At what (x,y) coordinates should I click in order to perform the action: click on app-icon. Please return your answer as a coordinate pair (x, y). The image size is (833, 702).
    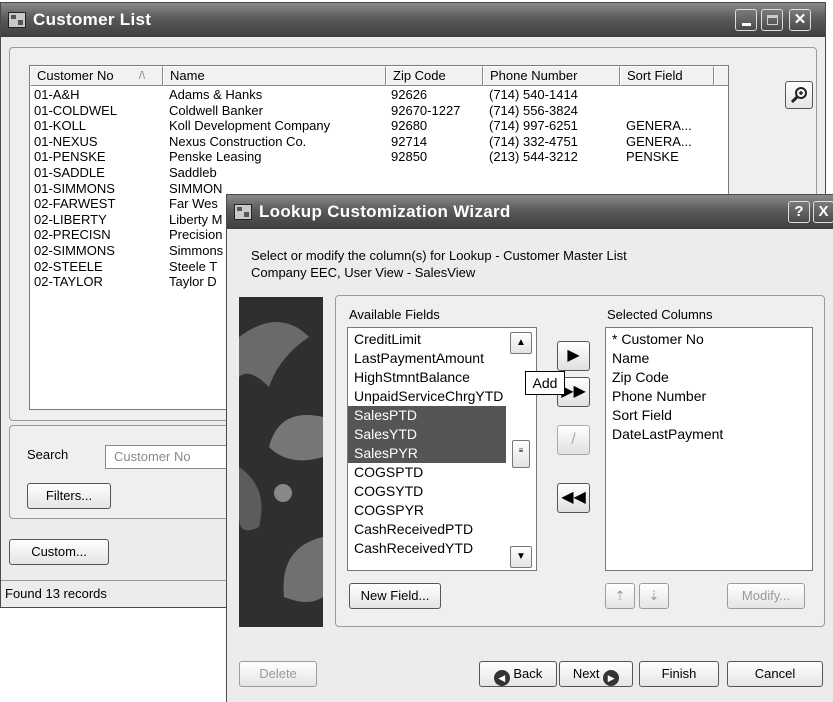
    Looking at the image, I should click on (17, 20).